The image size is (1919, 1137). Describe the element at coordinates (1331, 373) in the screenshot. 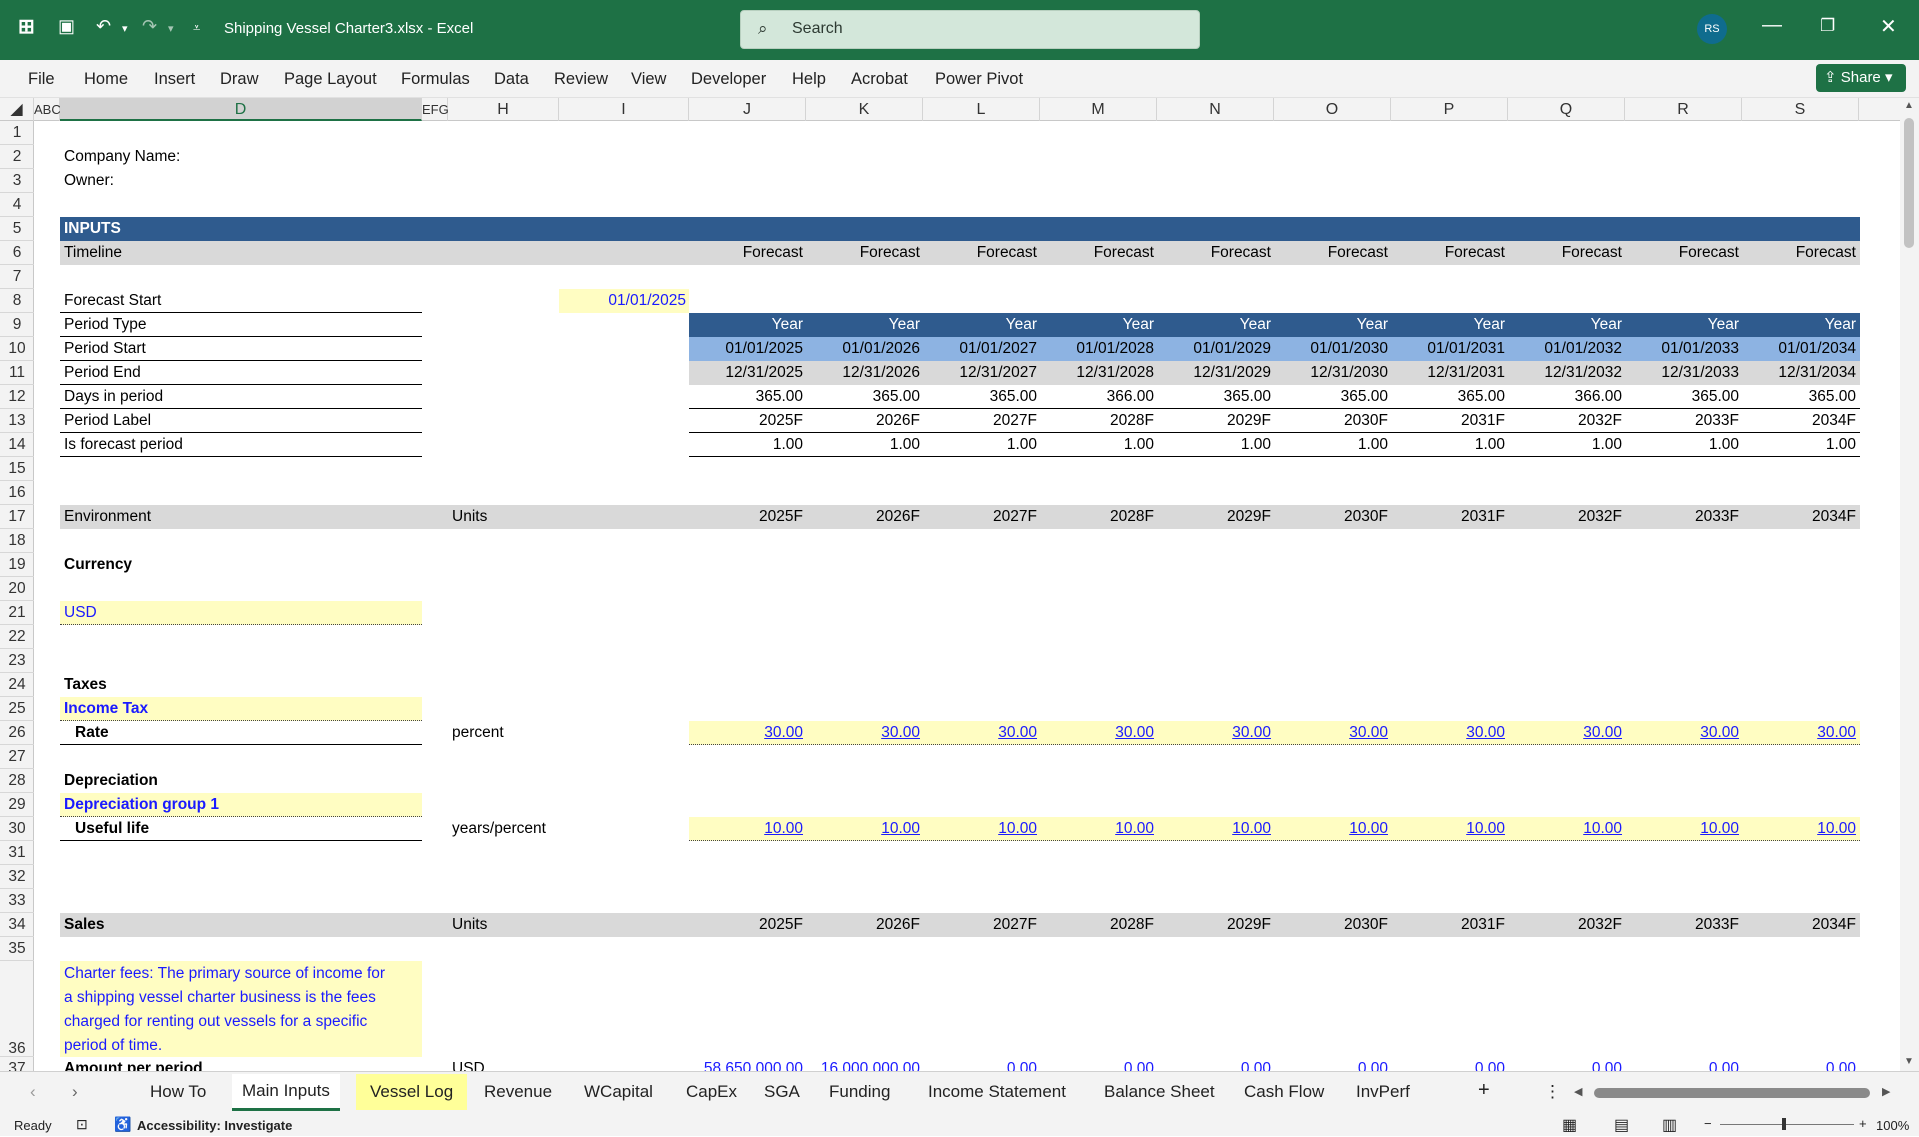

I see `period-end-cell: 12/31/2030` at that location.